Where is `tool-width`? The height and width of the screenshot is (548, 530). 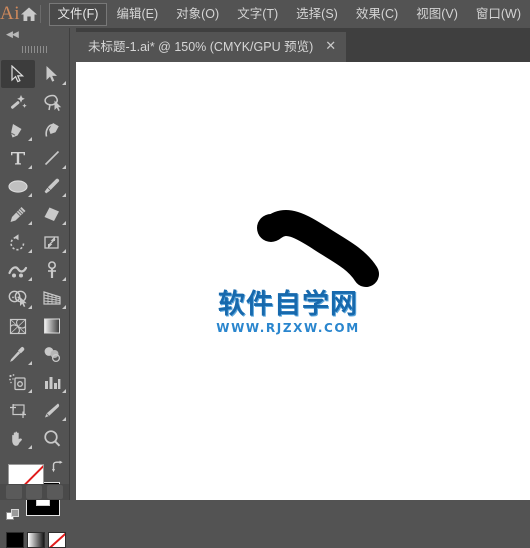
tool-width is located at coordinates (18, 270).